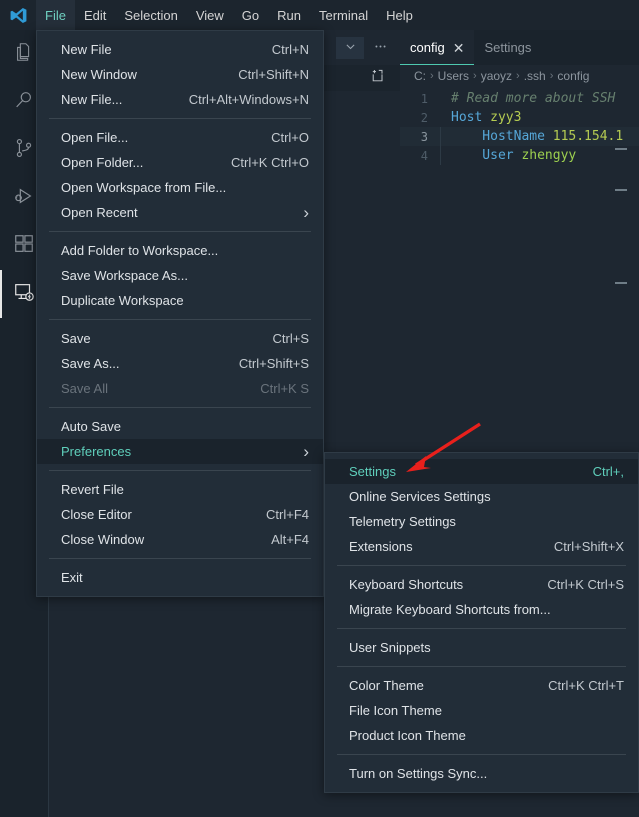 The height and width of the screenshot is (817, 639). I want to click on menubar-item-run: Run, so click(289, 15).